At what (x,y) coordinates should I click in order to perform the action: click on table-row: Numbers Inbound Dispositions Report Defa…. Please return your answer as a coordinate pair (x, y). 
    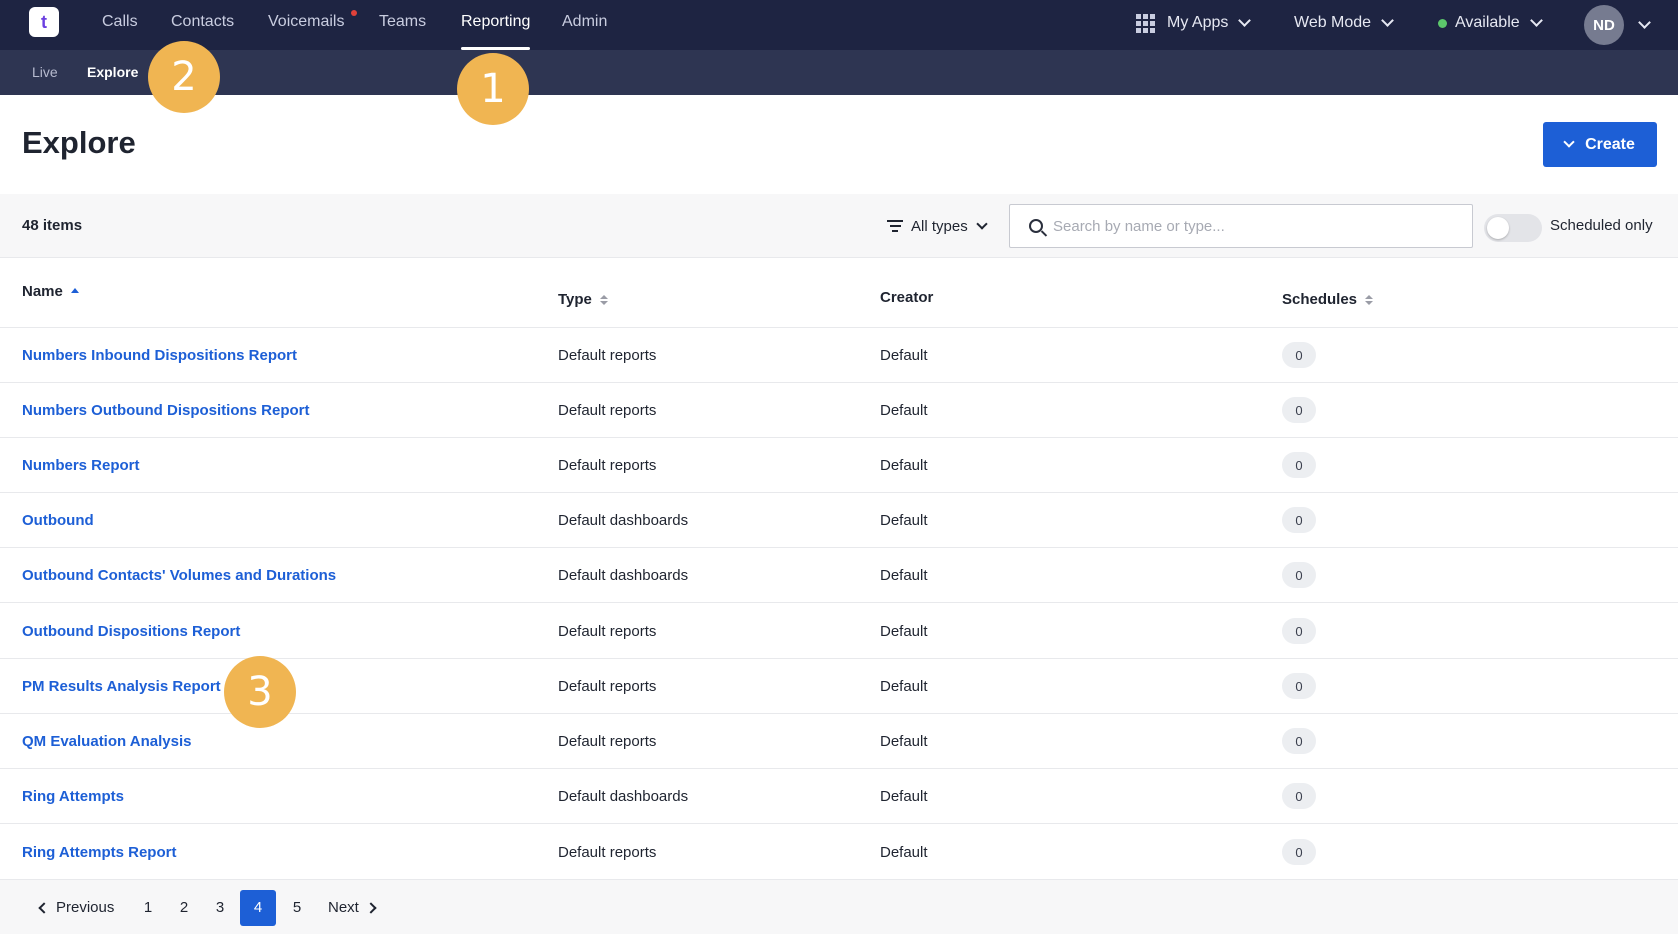
    Looking at the image, I should click on (839, 355).